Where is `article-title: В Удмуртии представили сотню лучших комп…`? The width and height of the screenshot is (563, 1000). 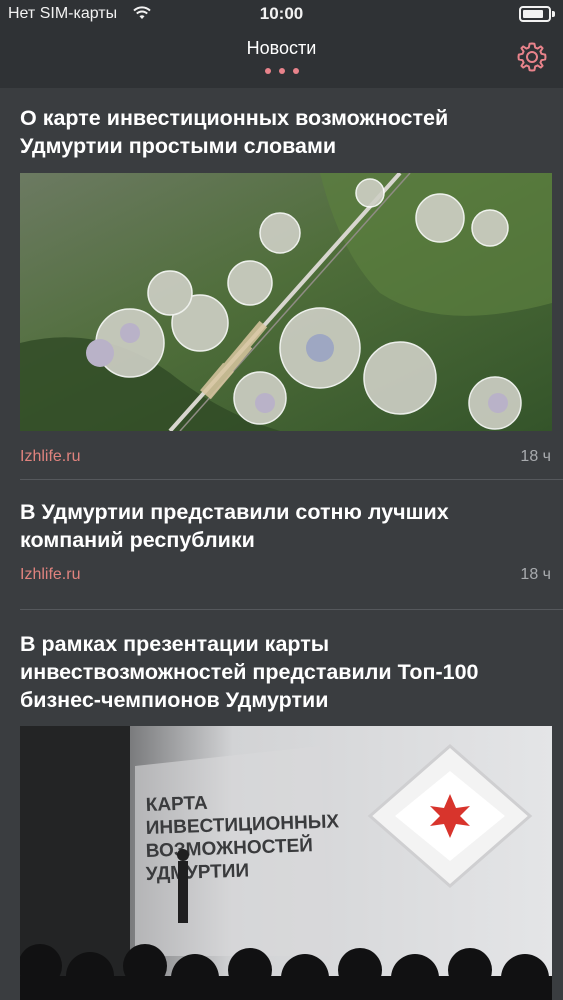
article-title: В Удмуртии представили сотню лучших комп… is located at coordinates (280, 526).